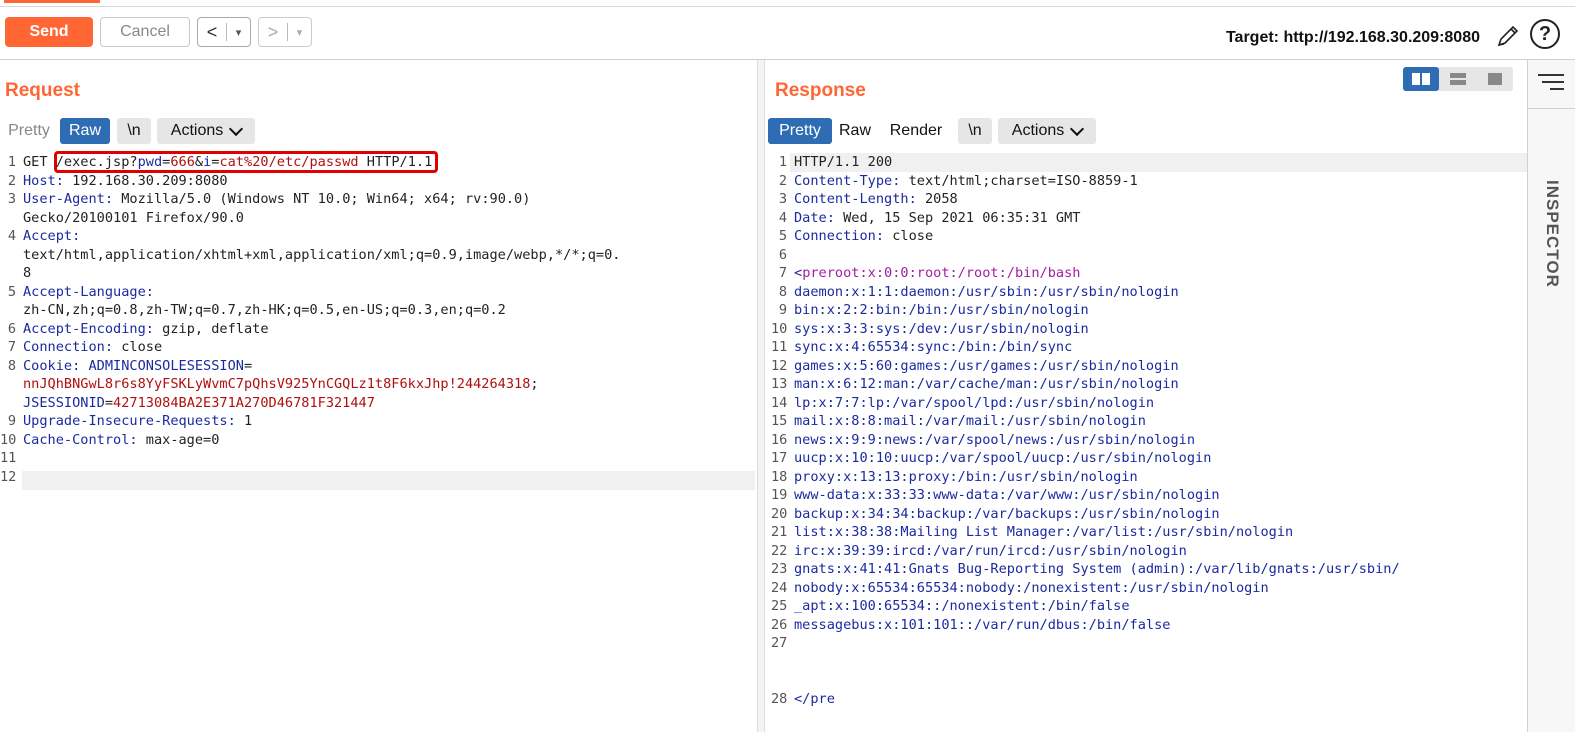 This screenshot has width=1575, height=732. I want to click on code-token: Accept-Language:, so click(93, 291).